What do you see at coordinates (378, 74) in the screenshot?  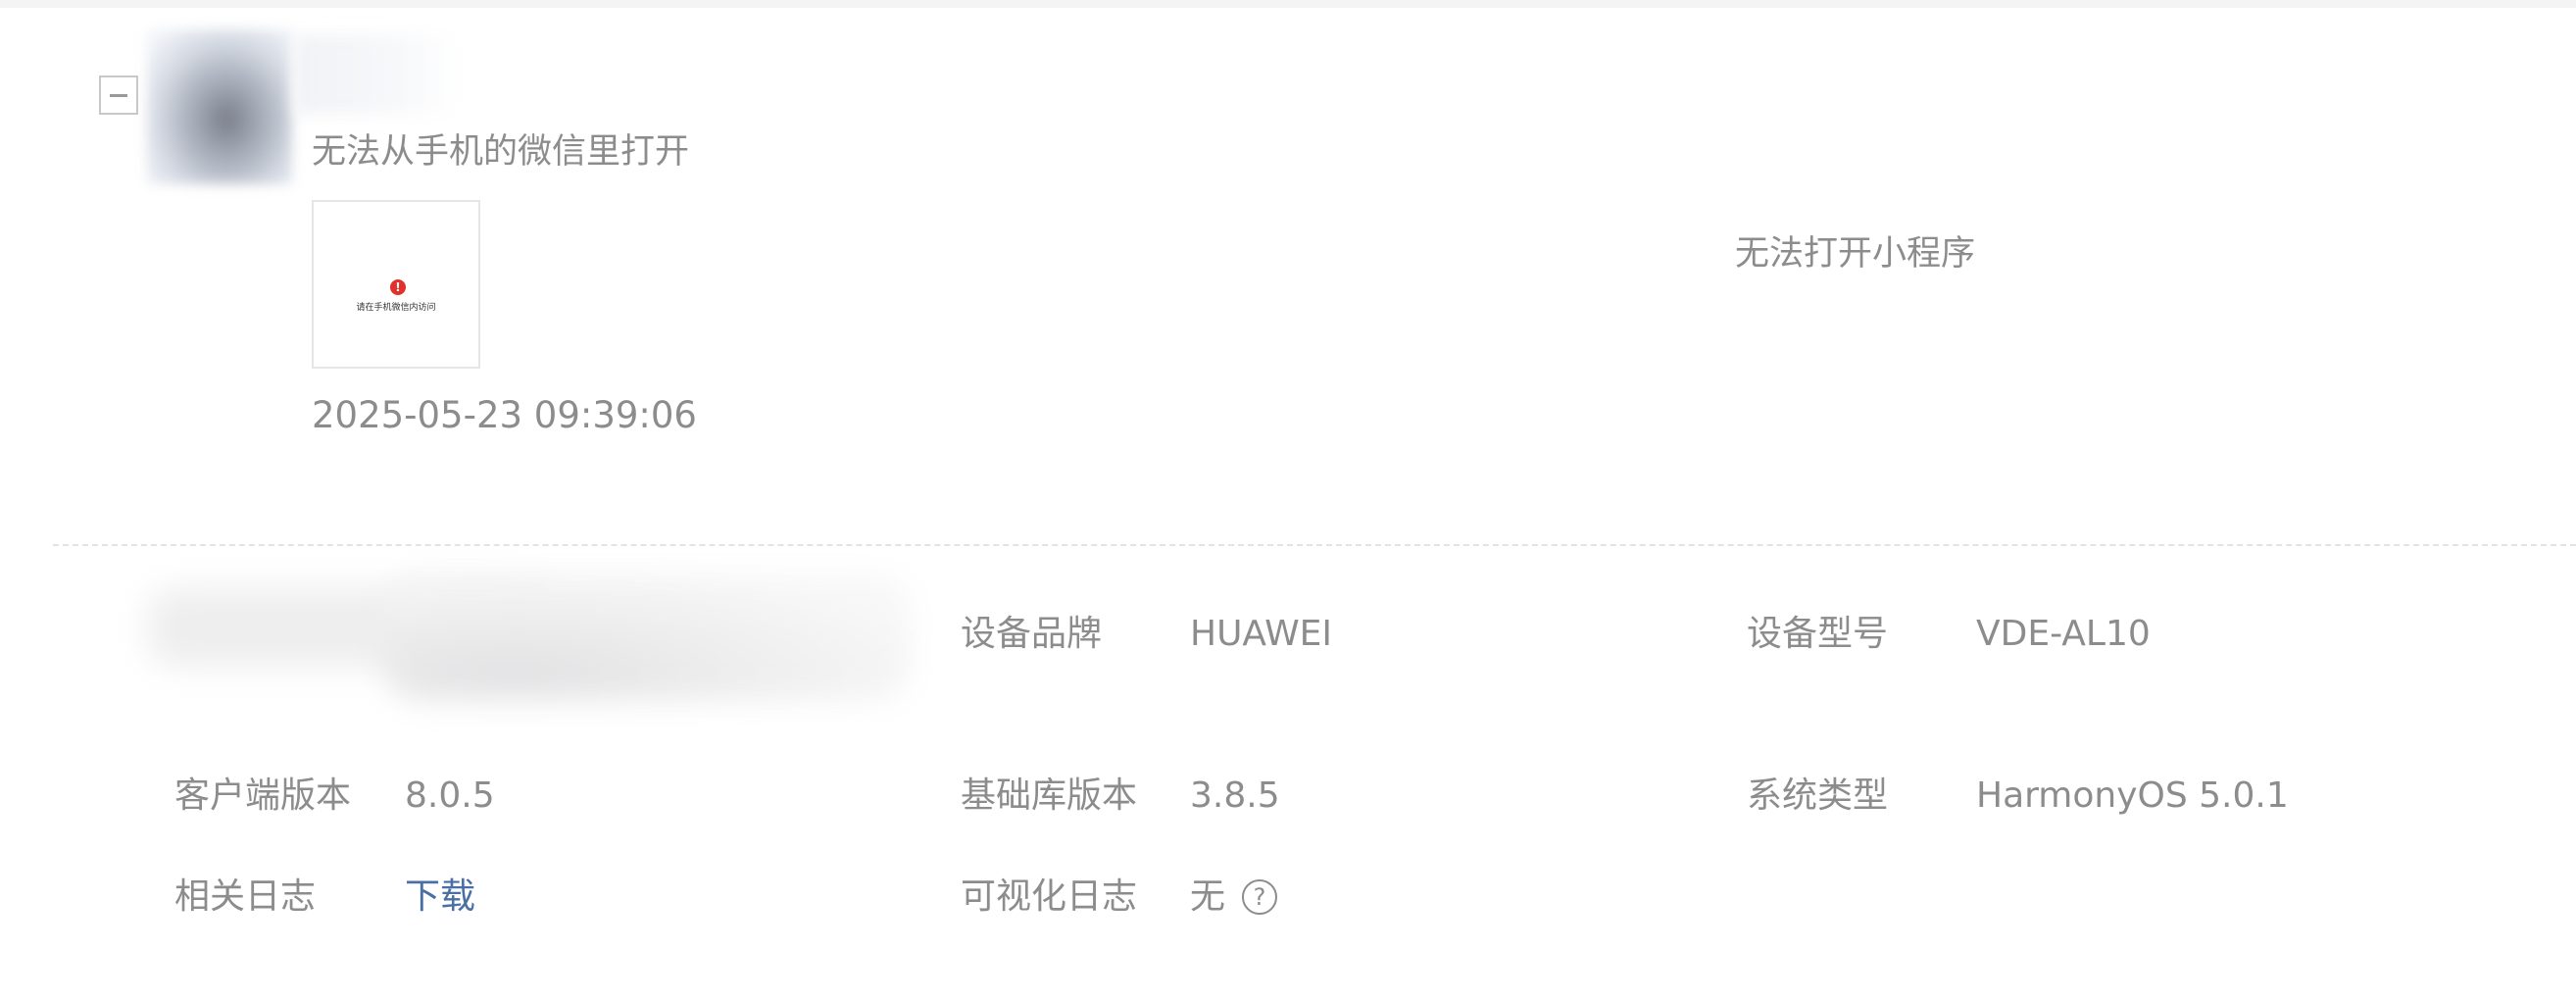 I see `user-name-redacted` at bounding box center [378, 74].